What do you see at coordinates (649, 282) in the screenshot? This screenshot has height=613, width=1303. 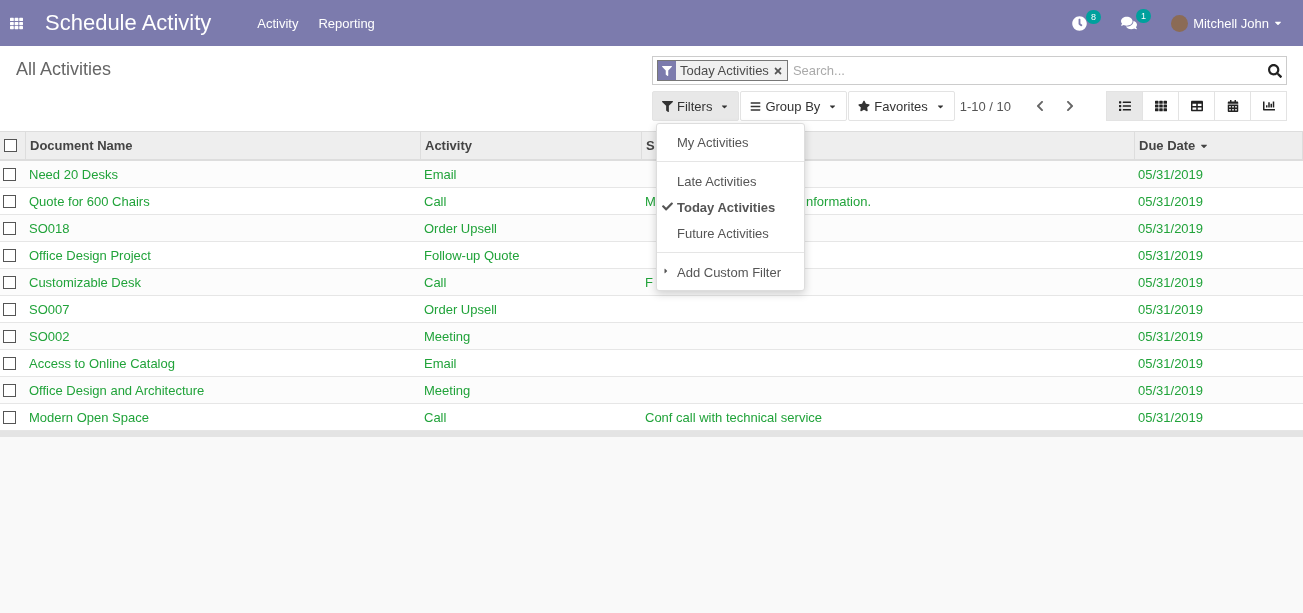 I see `table-cell: F` at bounding box center [649, 282].